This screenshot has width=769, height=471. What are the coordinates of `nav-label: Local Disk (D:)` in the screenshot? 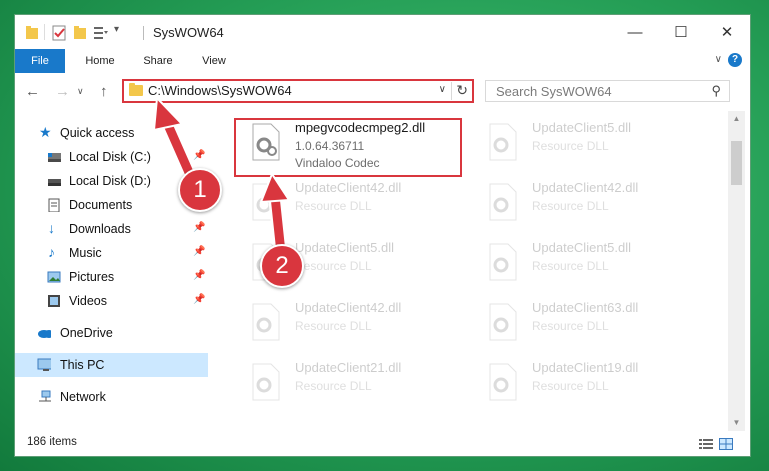 It's located at (110, 181).